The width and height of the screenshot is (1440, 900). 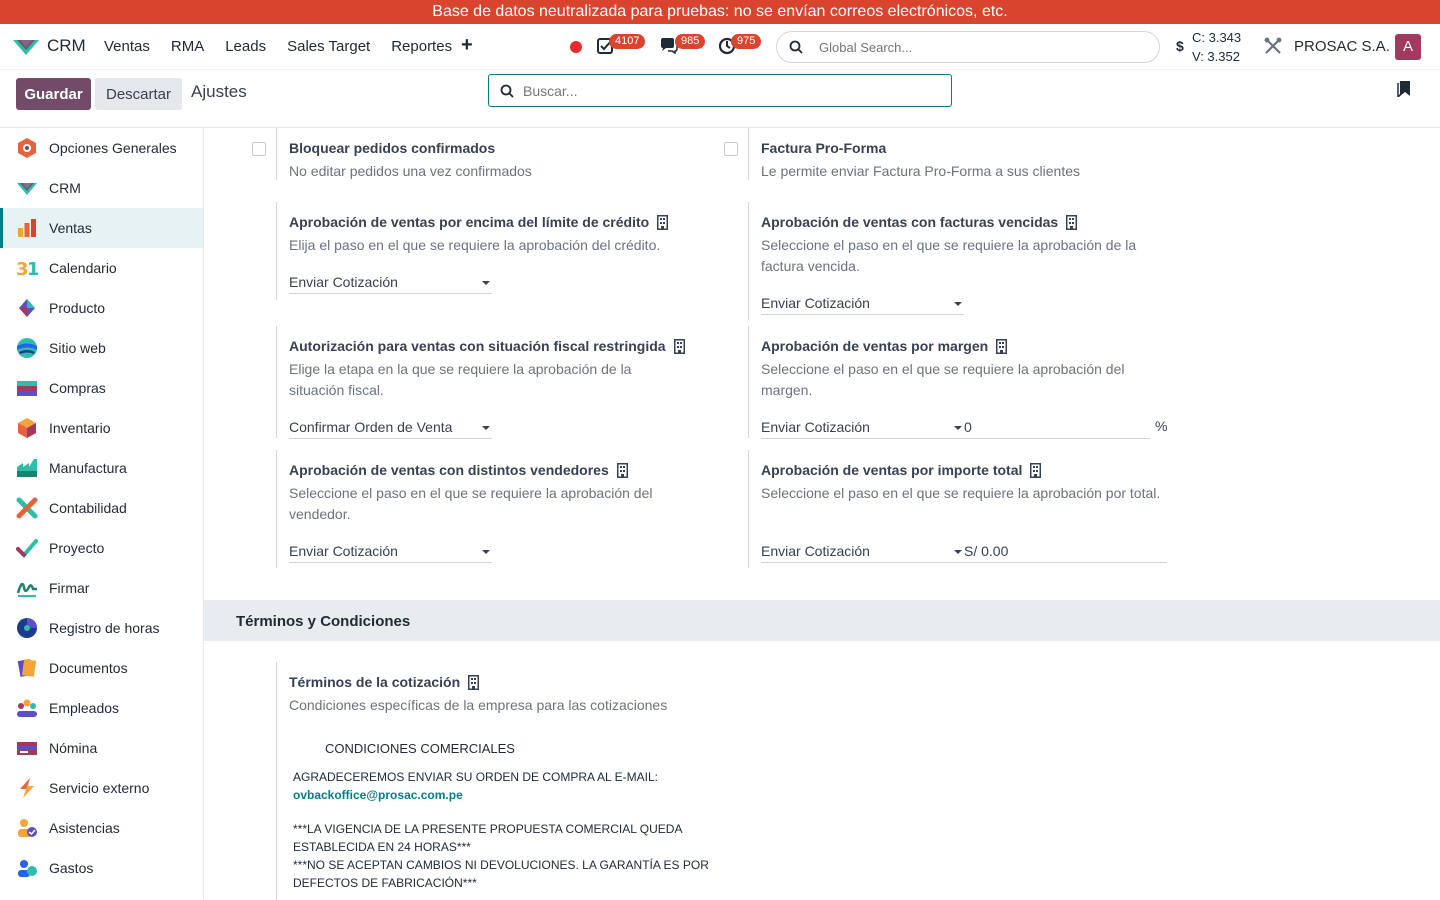 What do you see at coordinates (77, 348) in the screenshot?
I see `sidebar-item-label: Sitio web` at bounding box center [77, 348].